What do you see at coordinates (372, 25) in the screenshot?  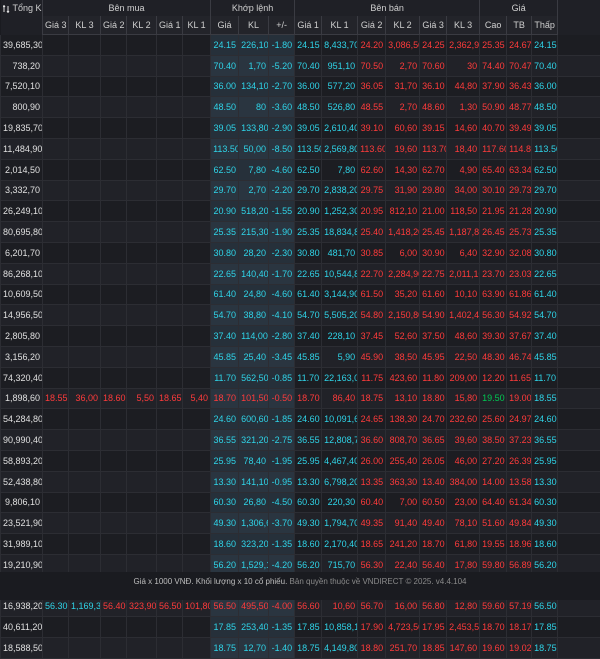 I see `sell-col-header-2: Giá 2` at bounding box center [372, 25].